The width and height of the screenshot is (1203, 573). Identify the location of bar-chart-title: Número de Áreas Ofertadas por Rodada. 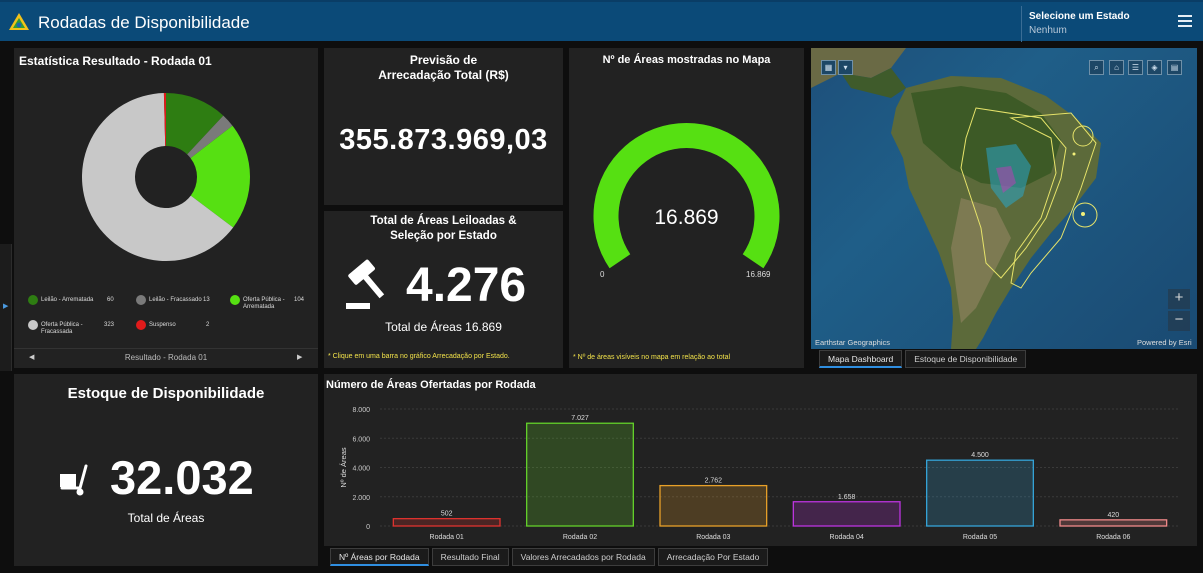
(431, 385).